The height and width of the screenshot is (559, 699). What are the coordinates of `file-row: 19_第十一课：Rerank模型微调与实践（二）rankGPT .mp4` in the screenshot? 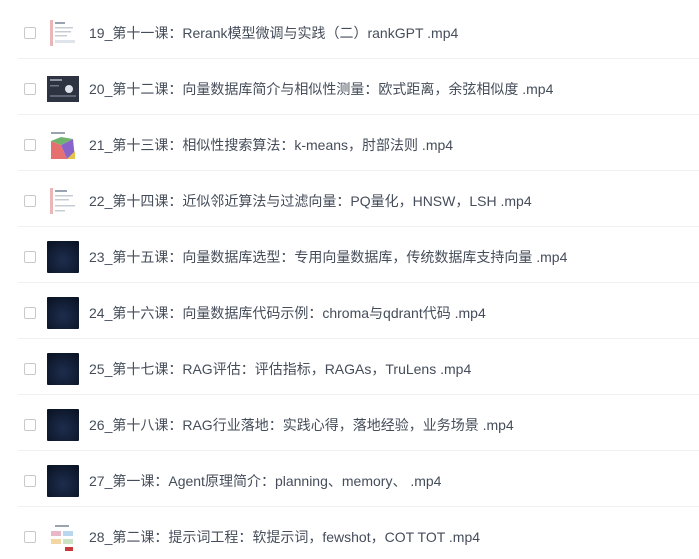 It's located at (349, 31).